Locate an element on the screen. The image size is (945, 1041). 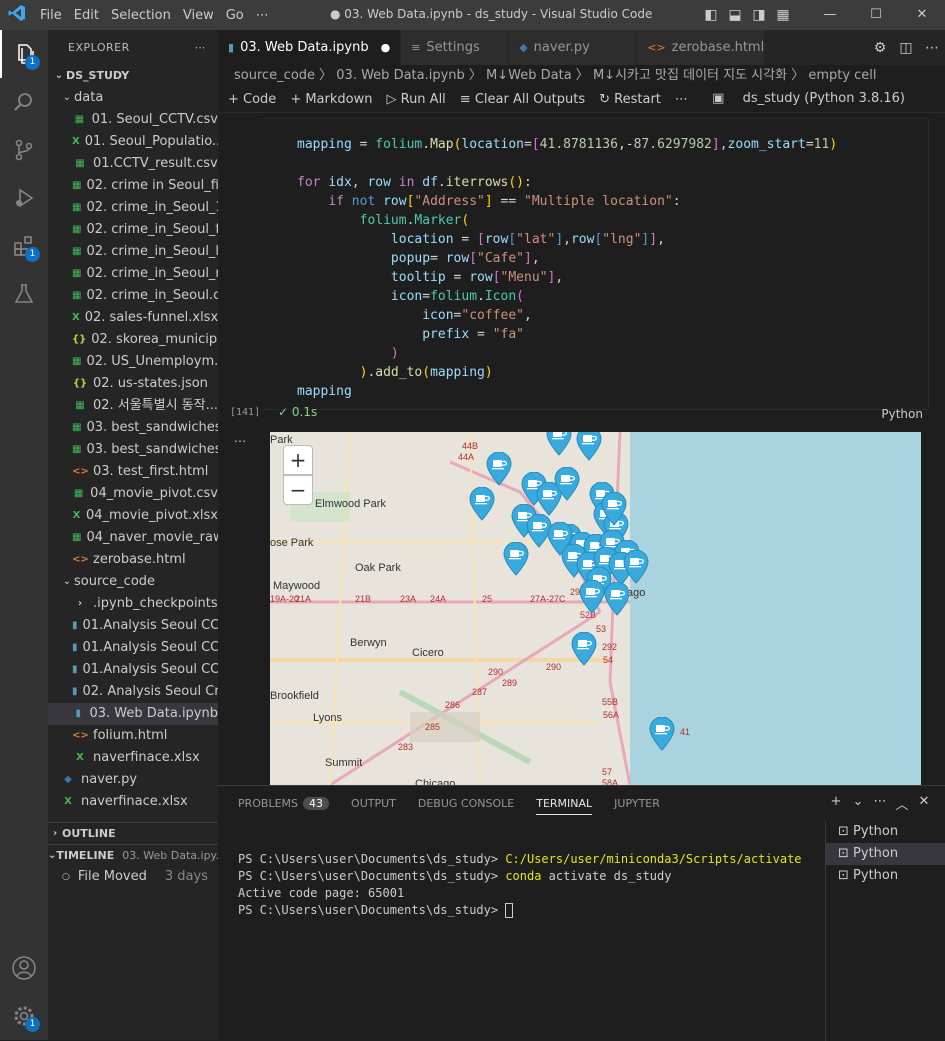
menu-view: View is located at coordinates (198, 15).